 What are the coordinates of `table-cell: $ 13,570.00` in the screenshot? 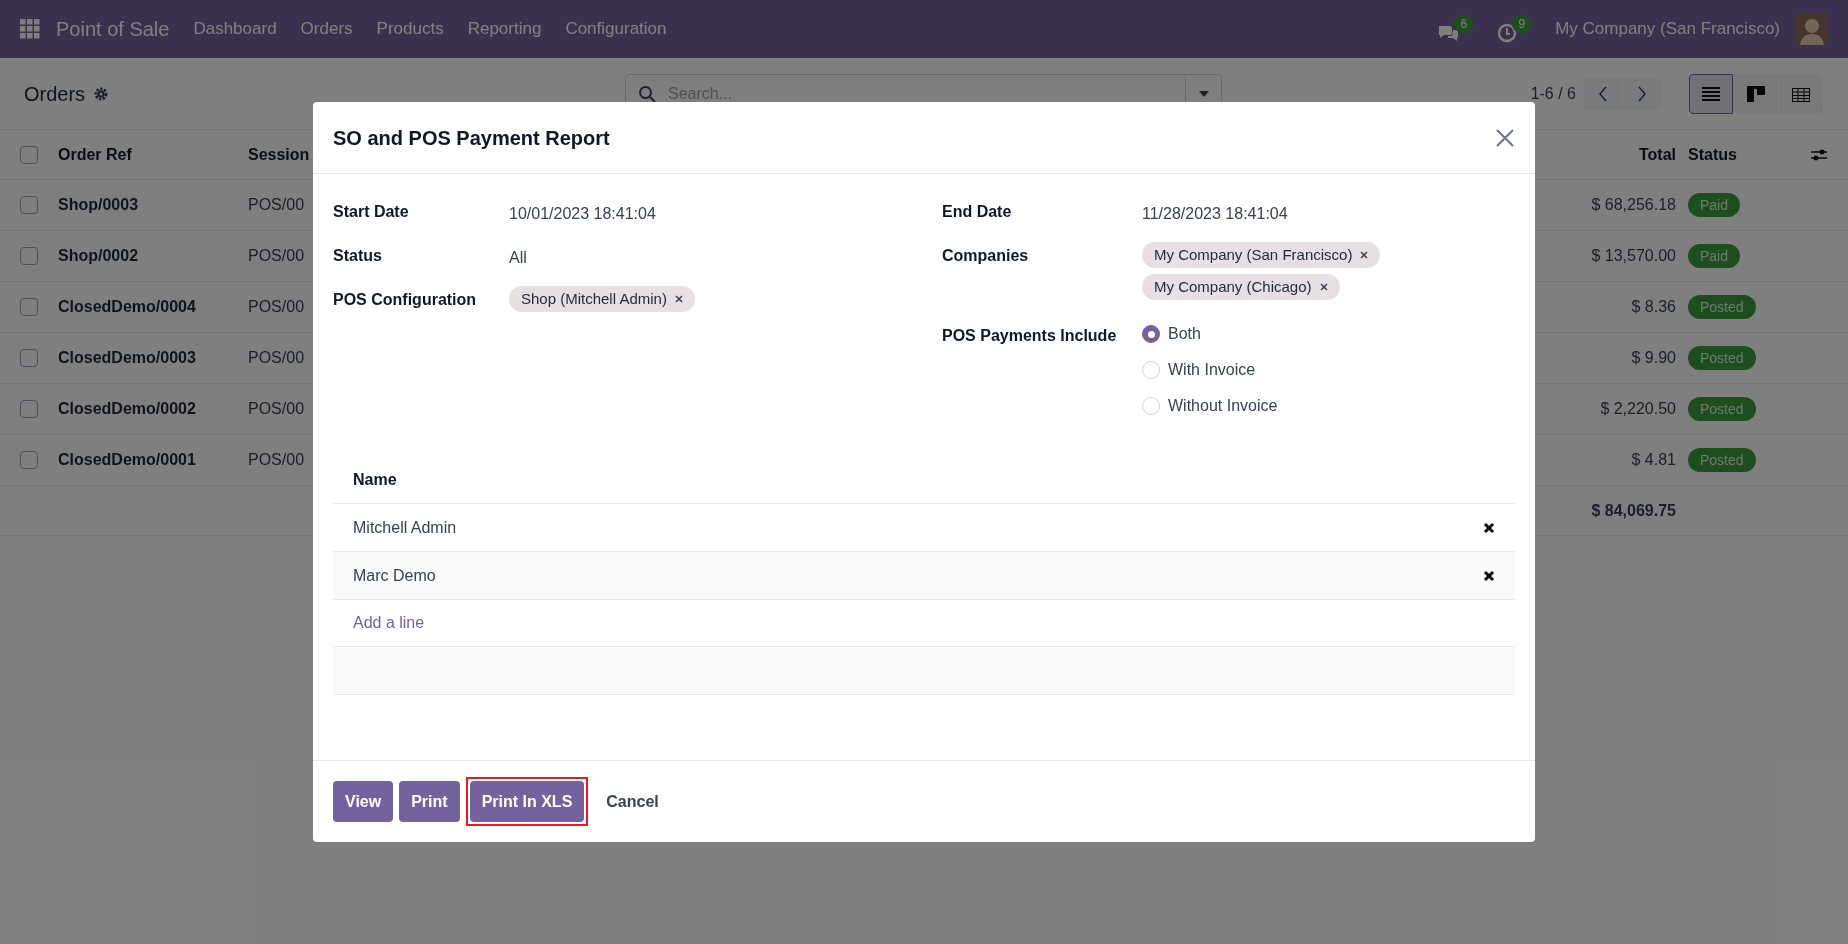 It's located at (1633, 255).